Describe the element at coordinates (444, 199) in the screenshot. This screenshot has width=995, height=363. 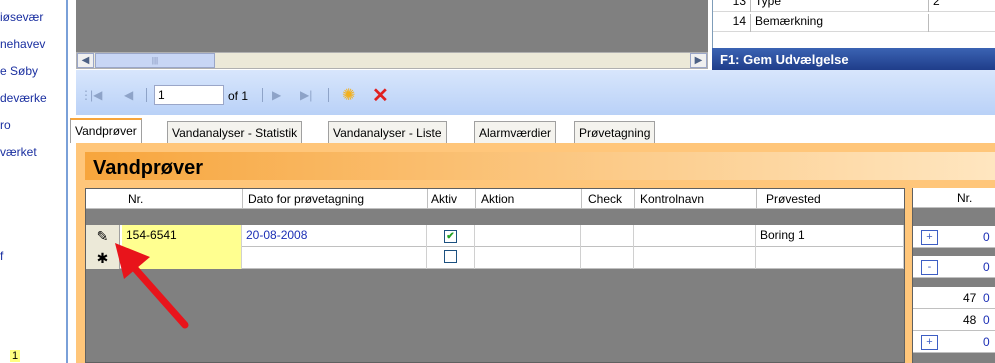
I see `column-header: Aktiv` at that location.